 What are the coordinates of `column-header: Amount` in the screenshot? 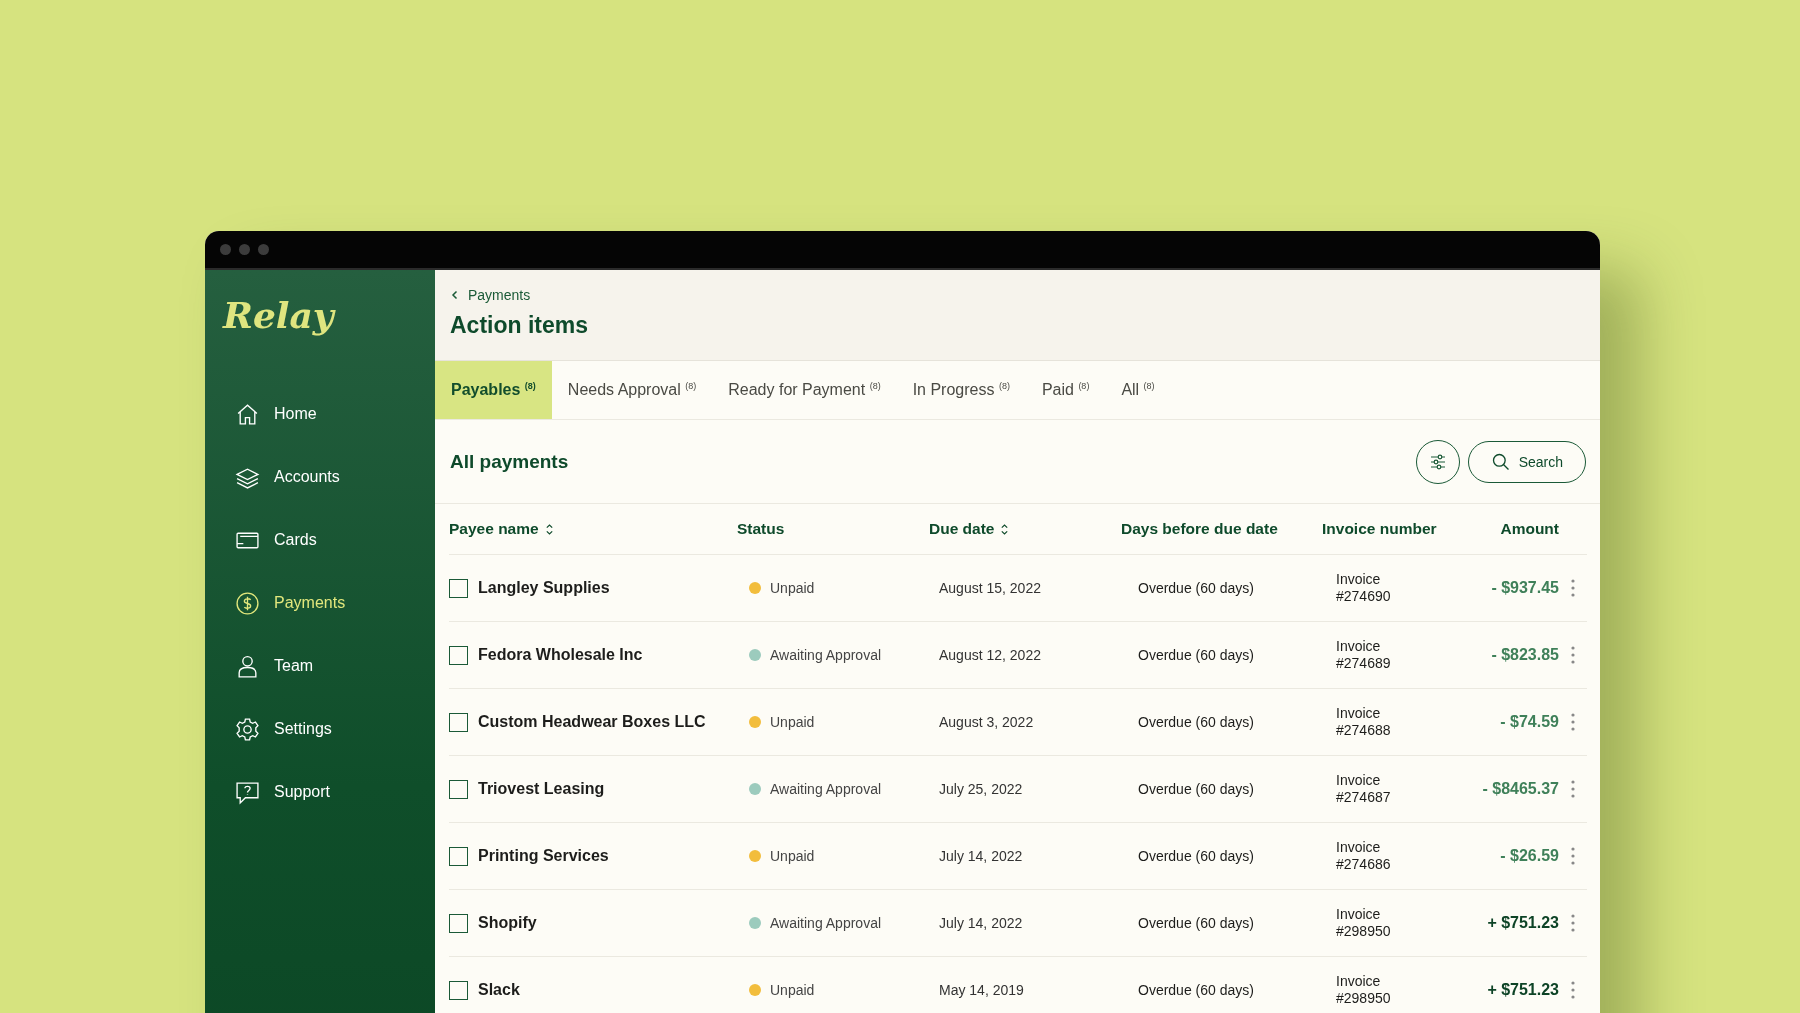 It's located at (1529, 529).